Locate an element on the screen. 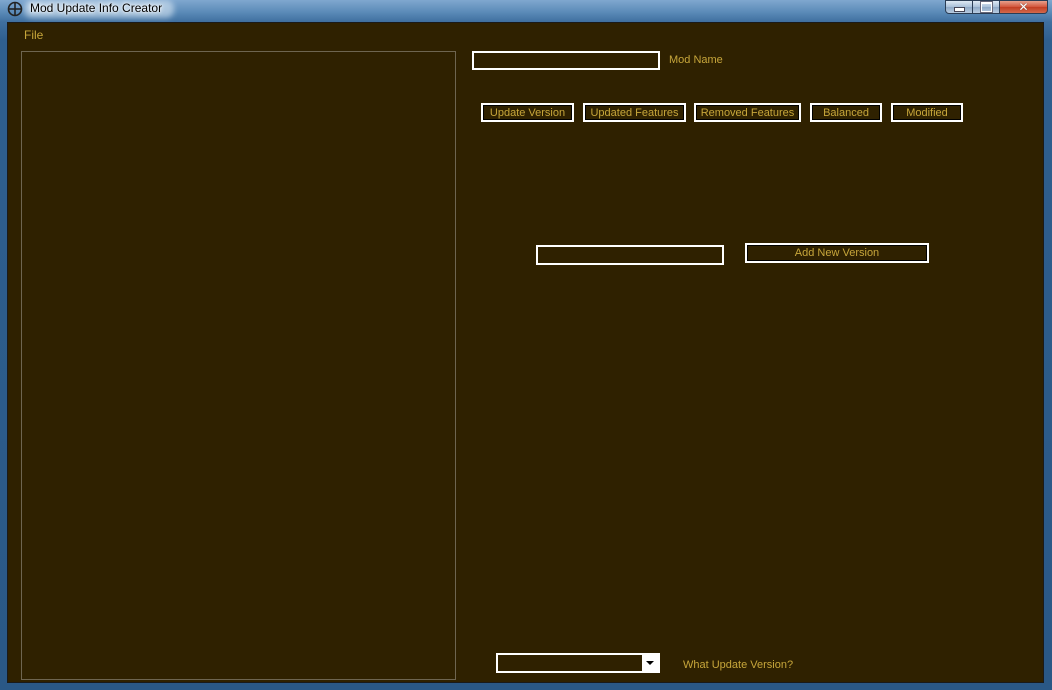 This screenshot has height=690, width=1052. maximize-button is located at coordinates (986, 7).